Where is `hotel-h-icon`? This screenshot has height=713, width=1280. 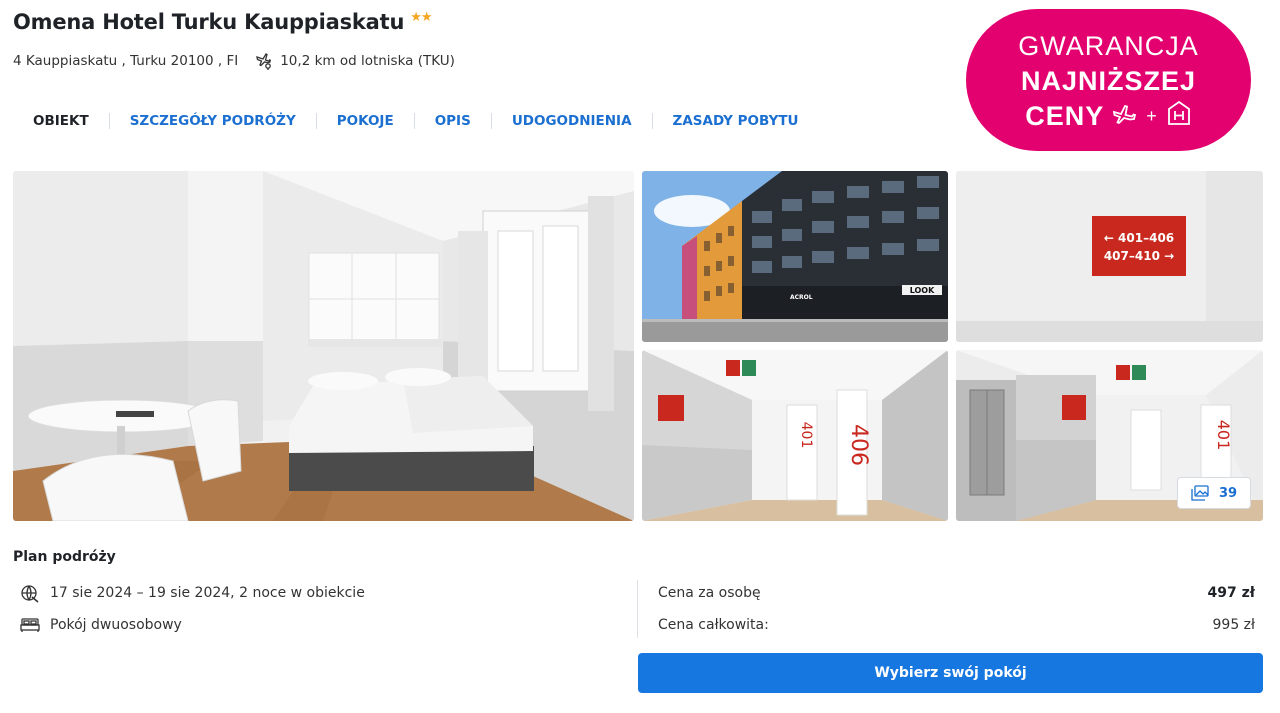
hotel-h-icon is located at coordinates (1179, 116).